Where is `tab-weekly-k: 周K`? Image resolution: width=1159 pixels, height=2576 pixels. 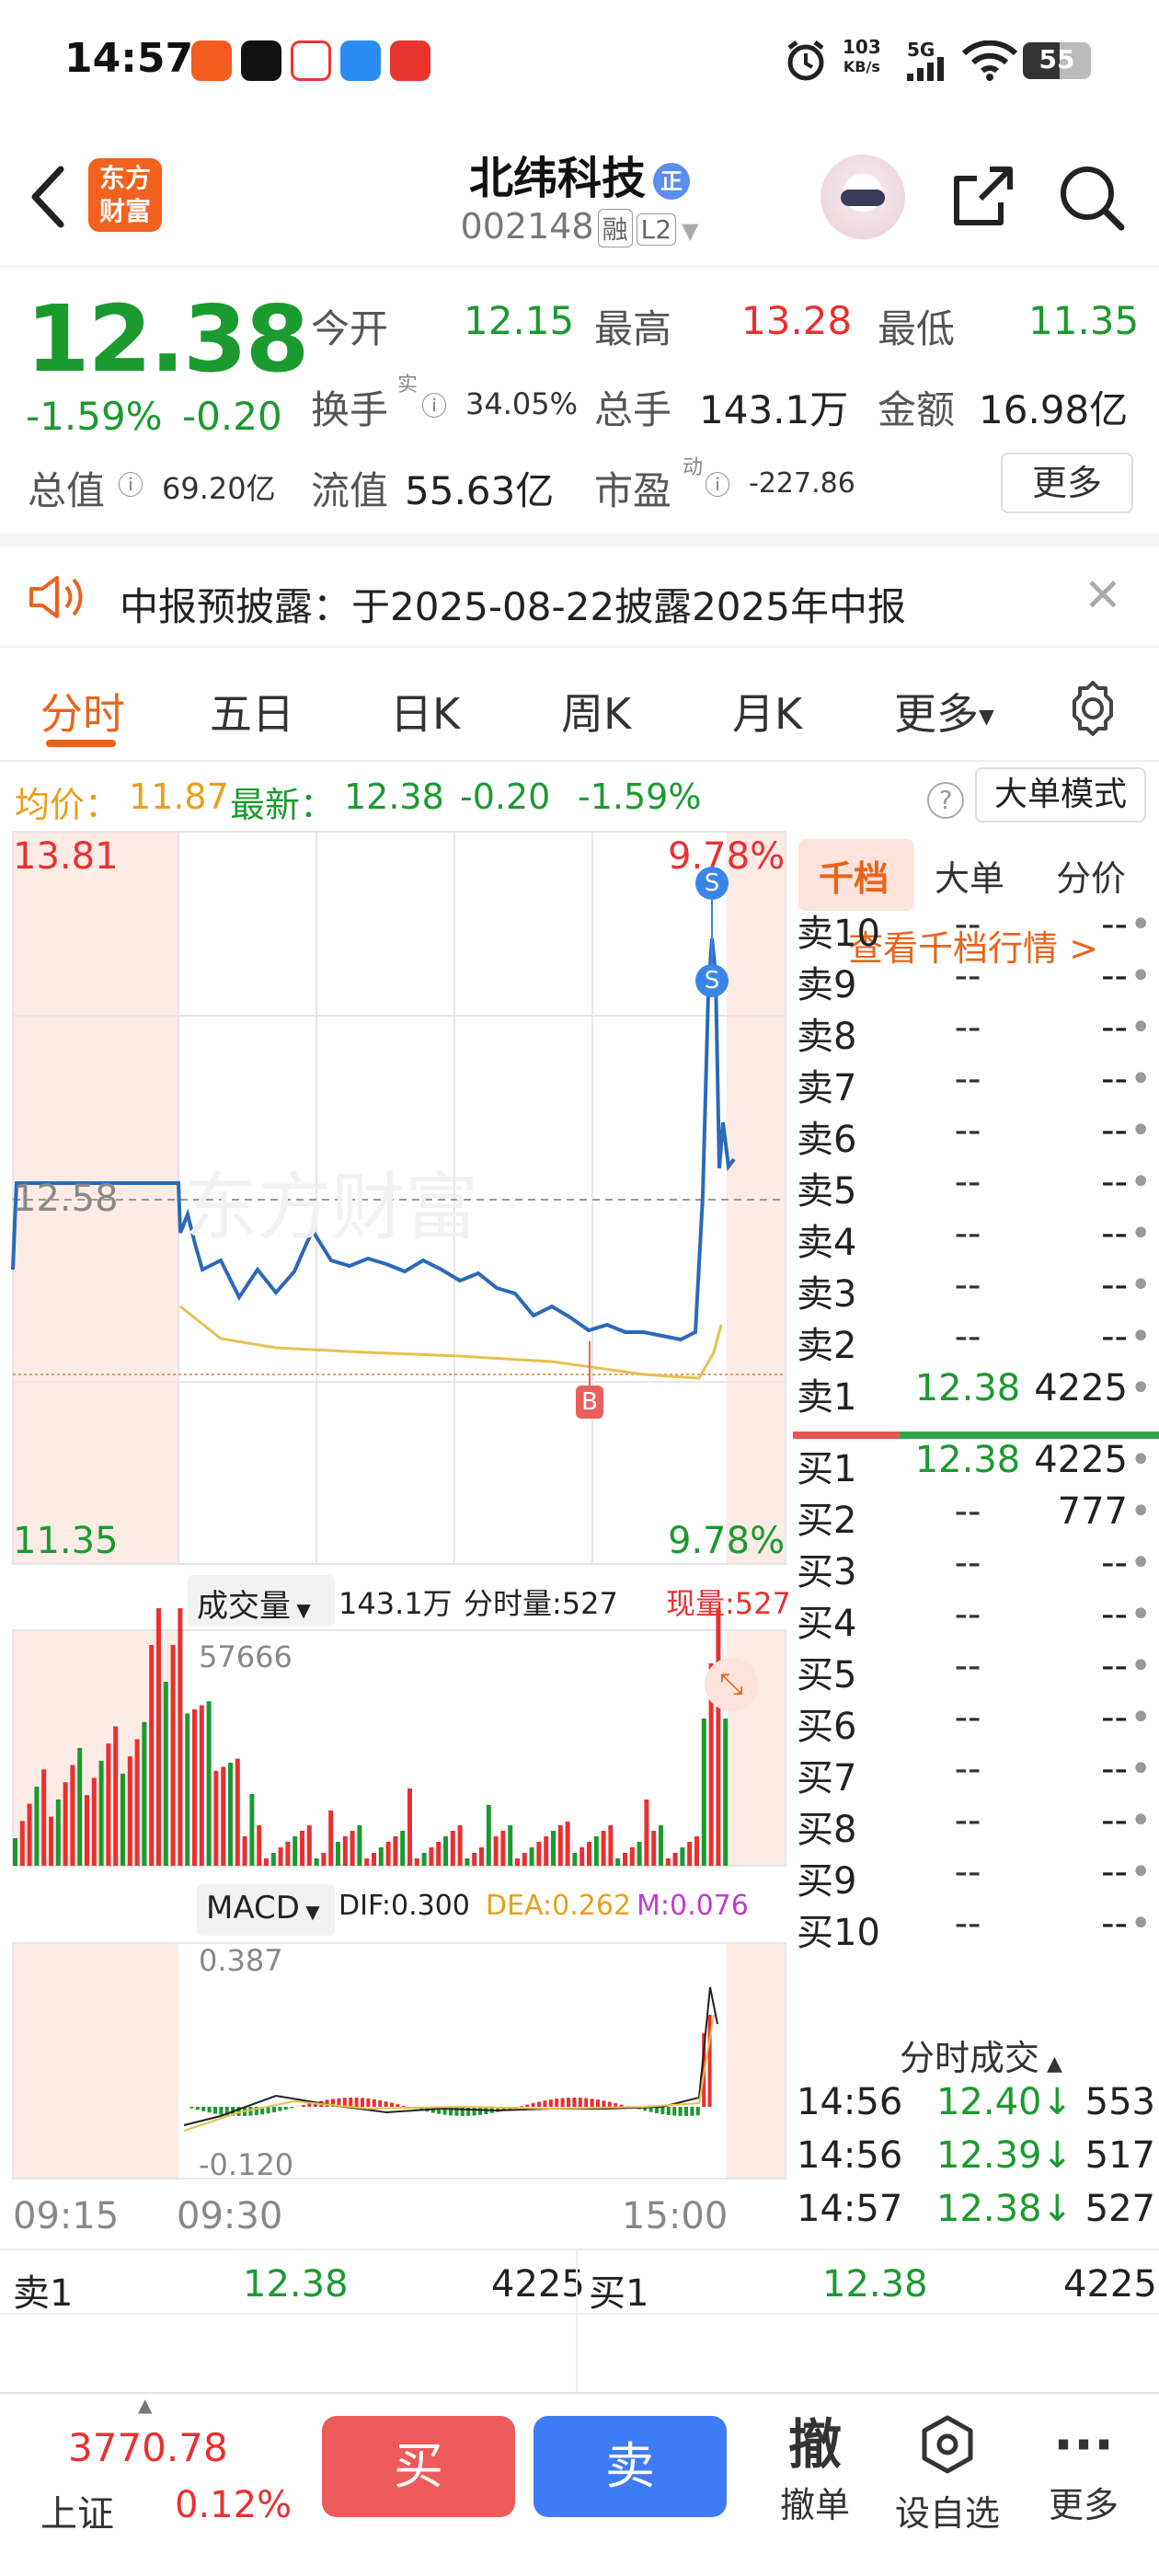 tab-weekly-k: 周K is located at coordinates (596, 711).